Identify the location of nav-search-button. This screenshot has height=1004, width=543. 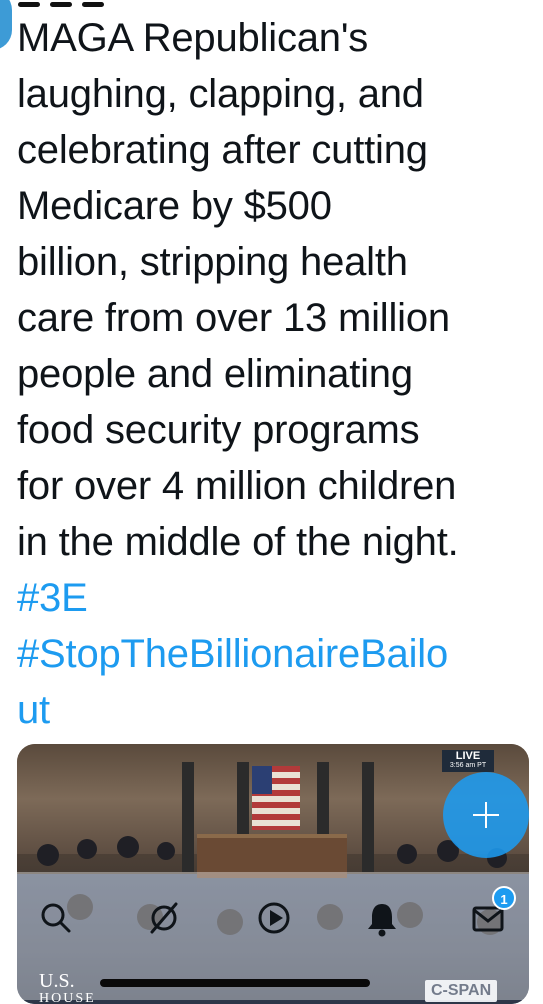
(56, 918).